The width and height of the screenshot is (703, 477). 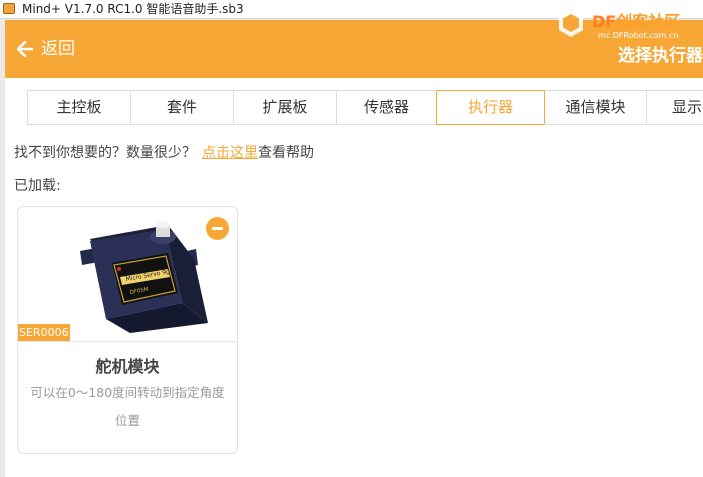 What do you see at coordinates (636, 21) in the screenshot?
I see `watermark-brand: DF创客社区` at bounding box center [636, 21].